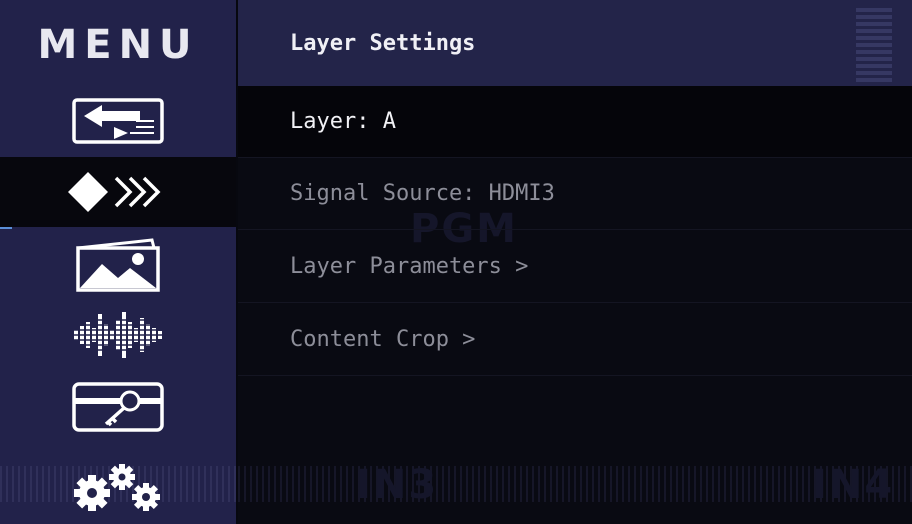 This screenshot has height=524, width=912. I want to click on menu-title: MENU, so click(118, 45).